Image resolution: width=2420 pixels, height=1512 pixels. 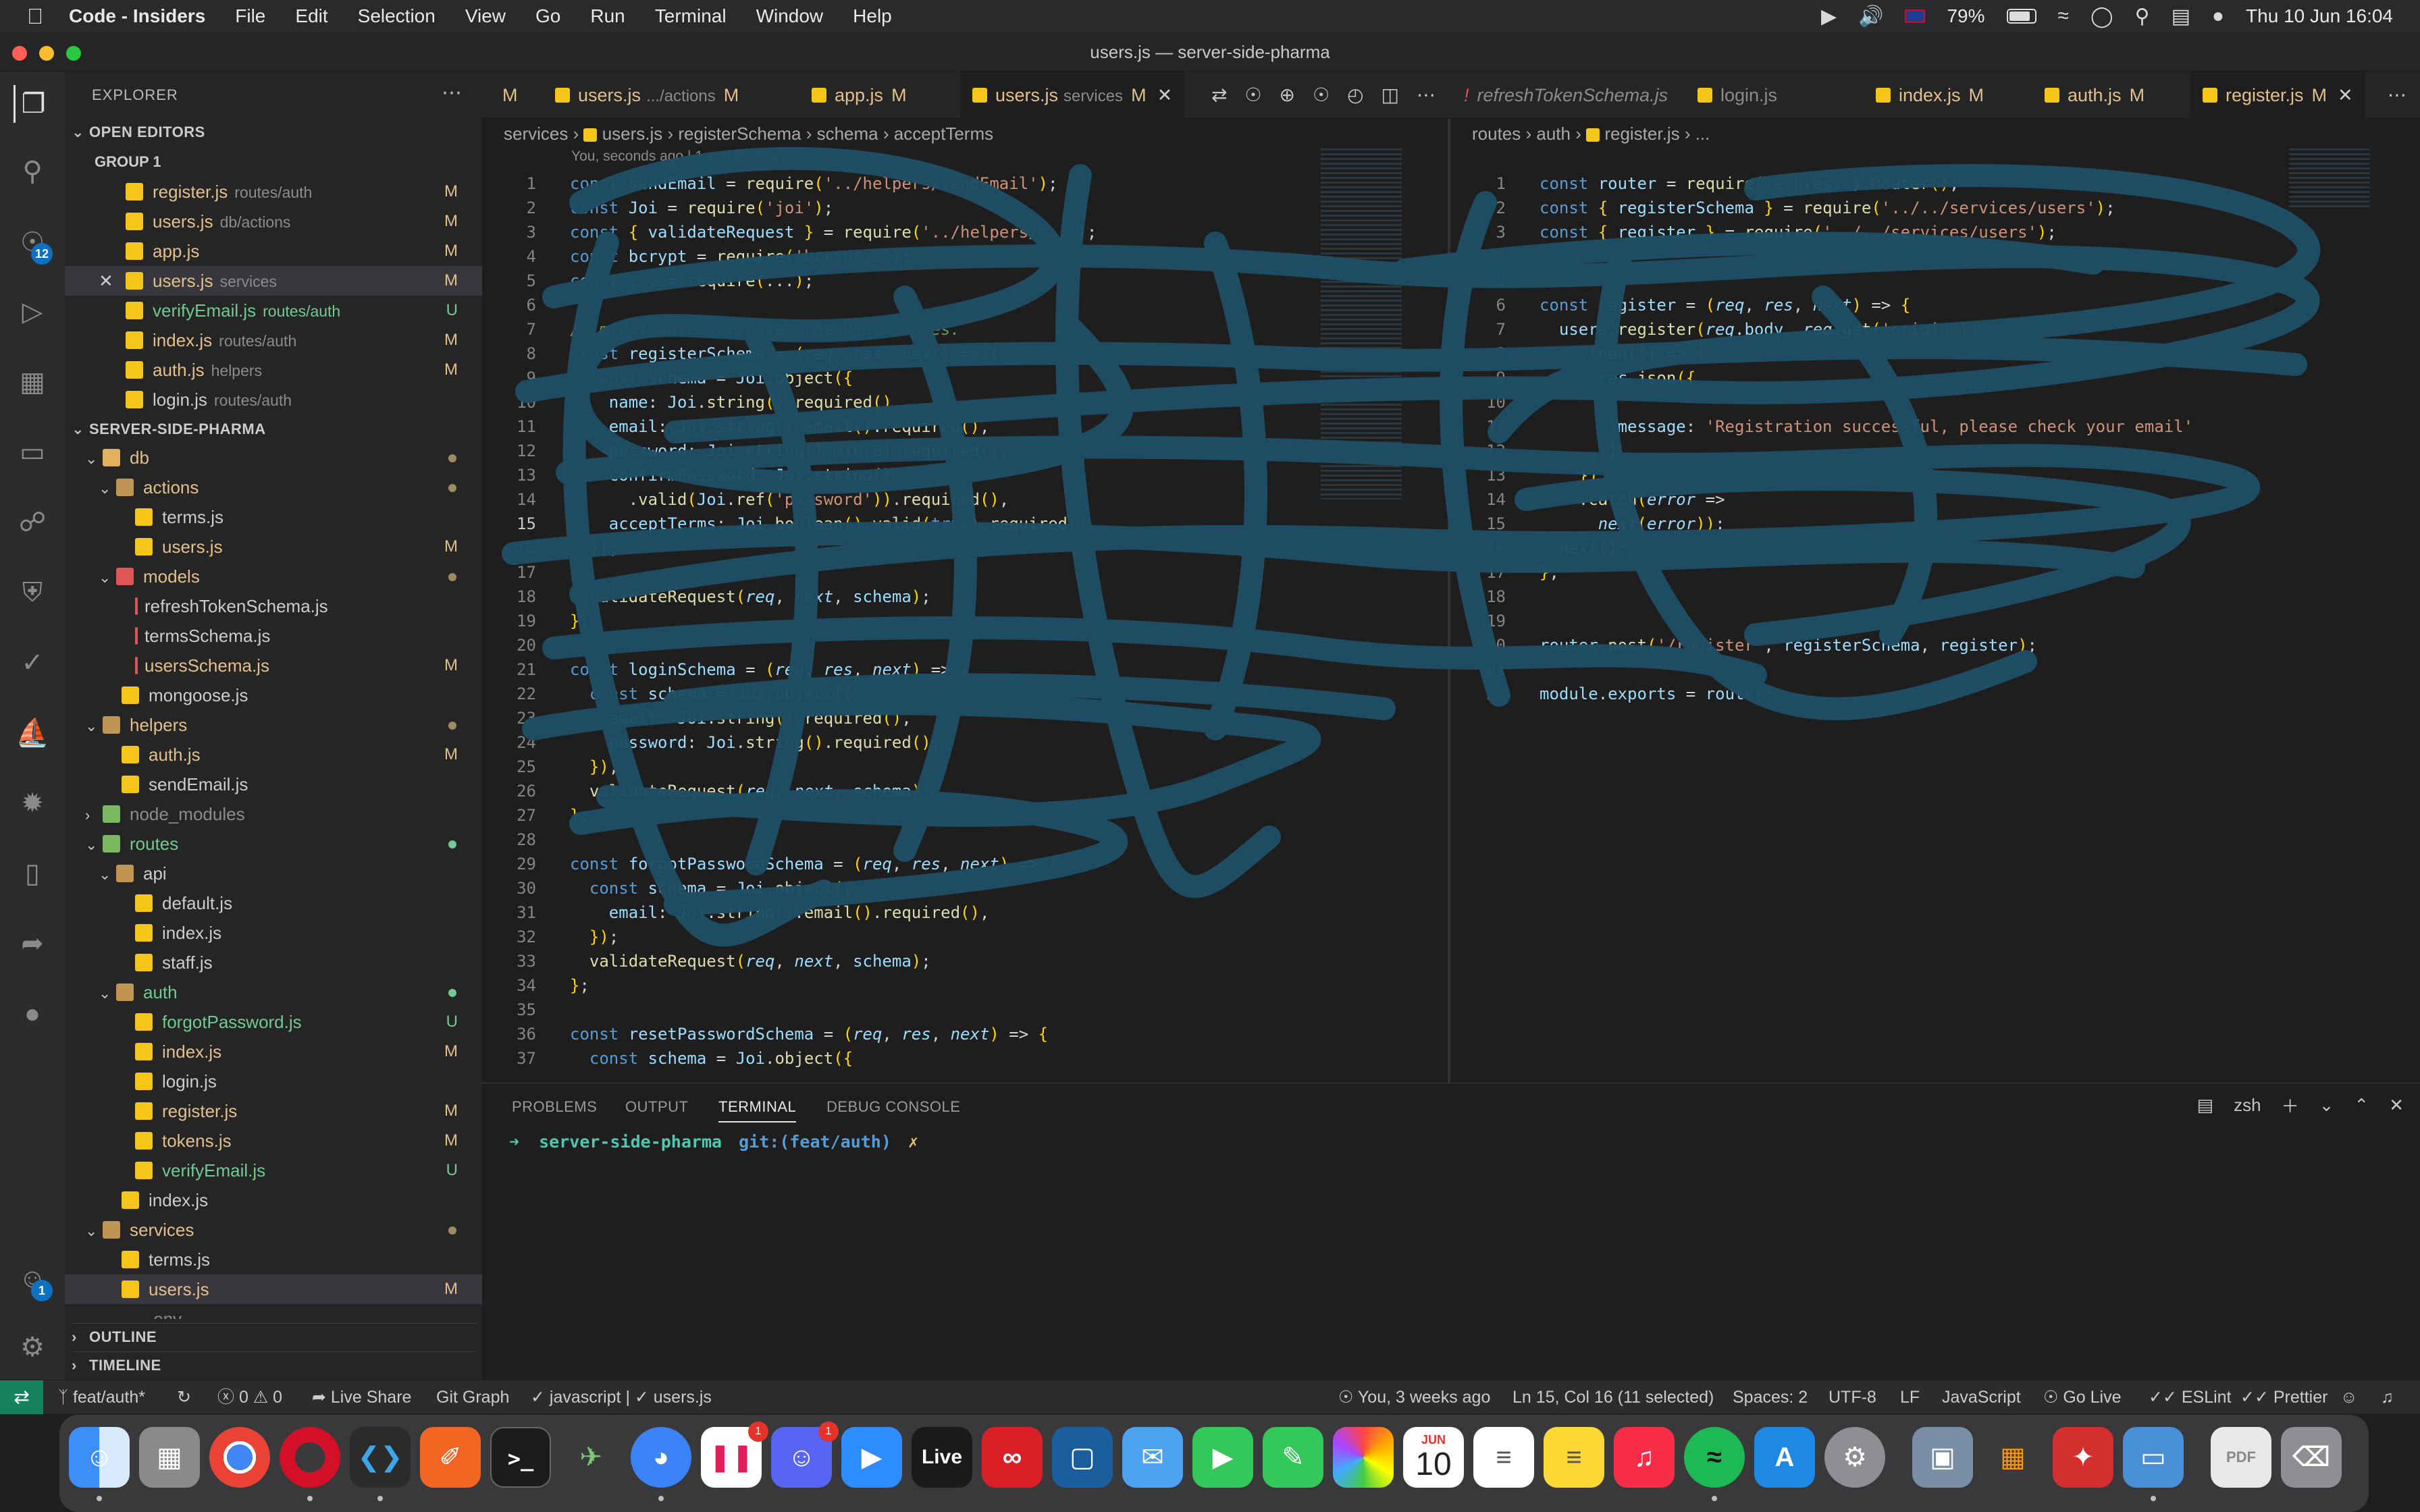 I want to click on kubernetes-icon: ✹, so click(x=32, y=803).